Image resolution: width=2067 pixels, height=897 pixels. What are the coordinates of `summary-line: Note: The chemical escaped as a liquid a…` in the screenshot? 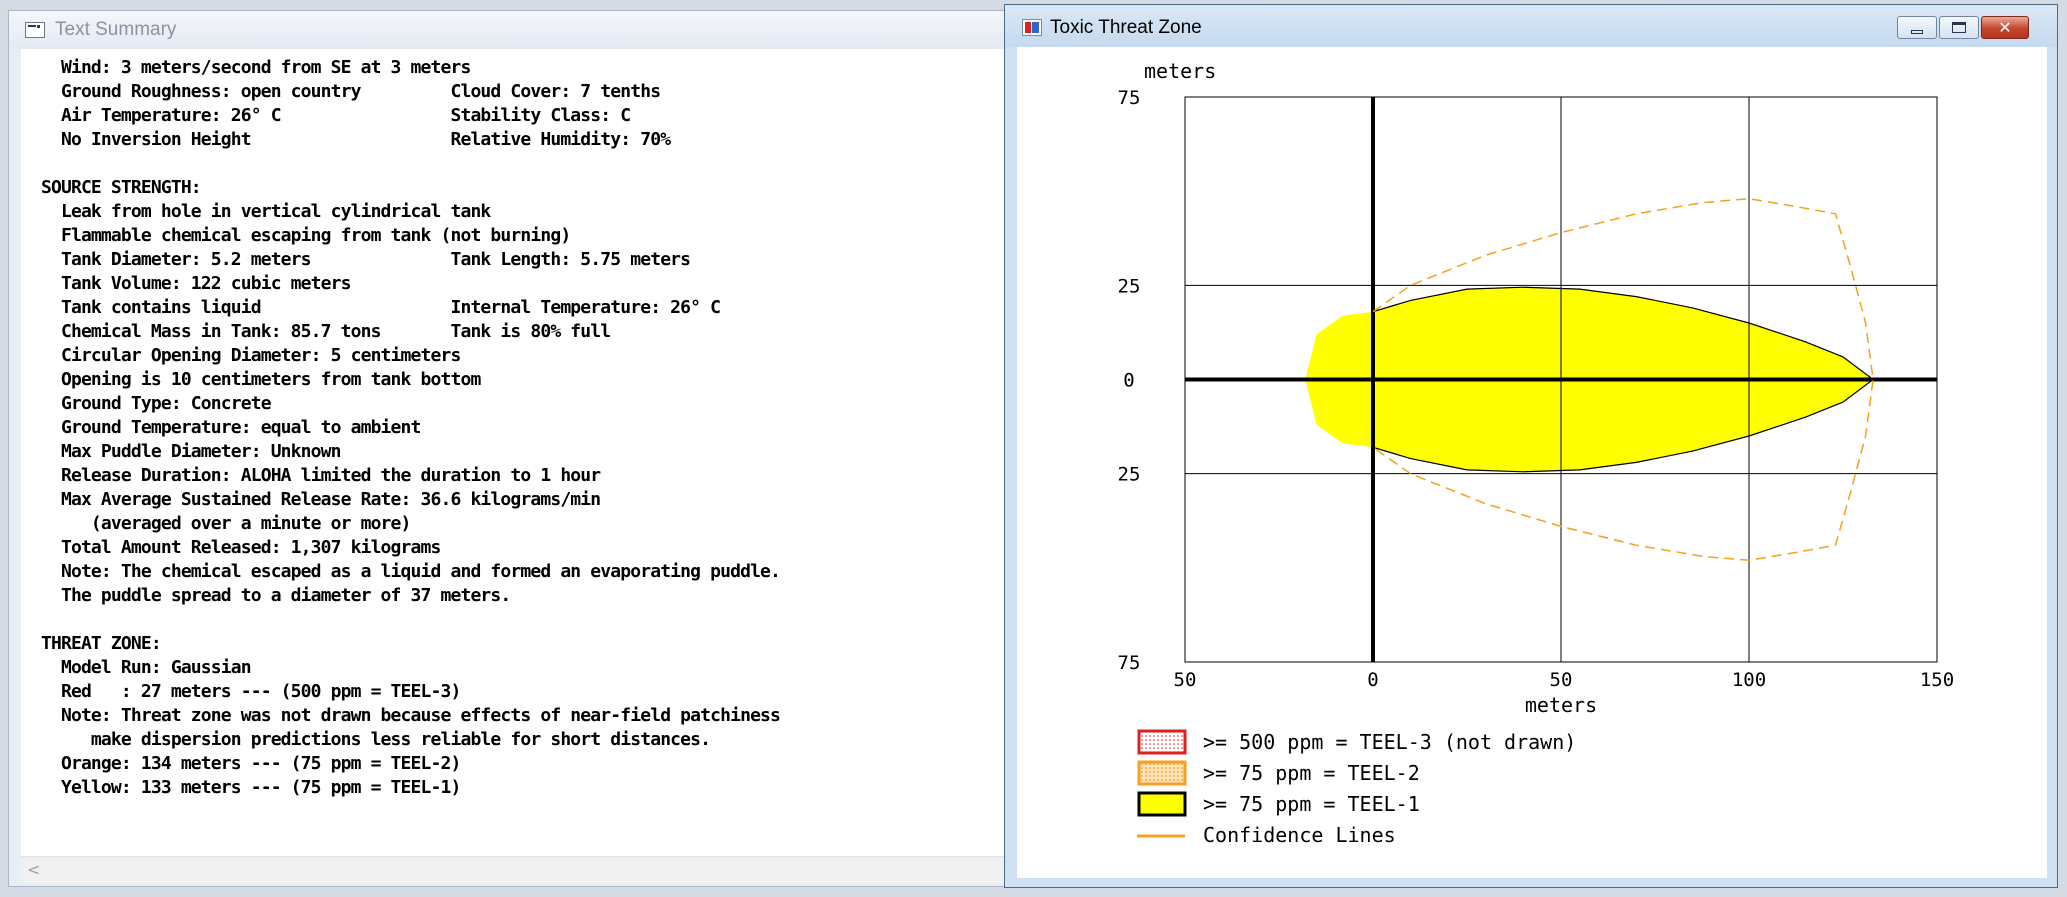 It's located at (411, 571).